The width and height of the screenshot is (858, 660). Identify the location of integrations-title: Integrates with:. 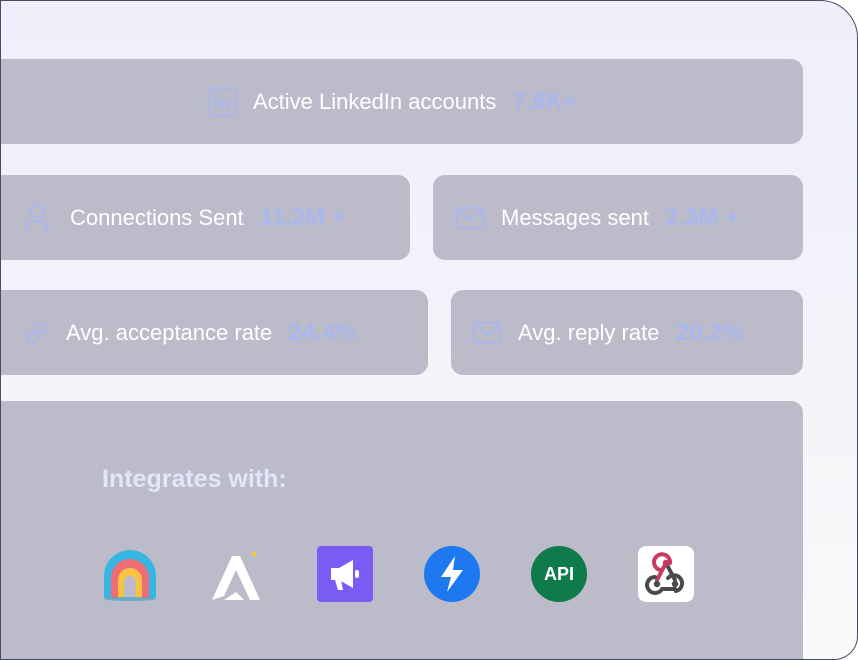
(194, 479).